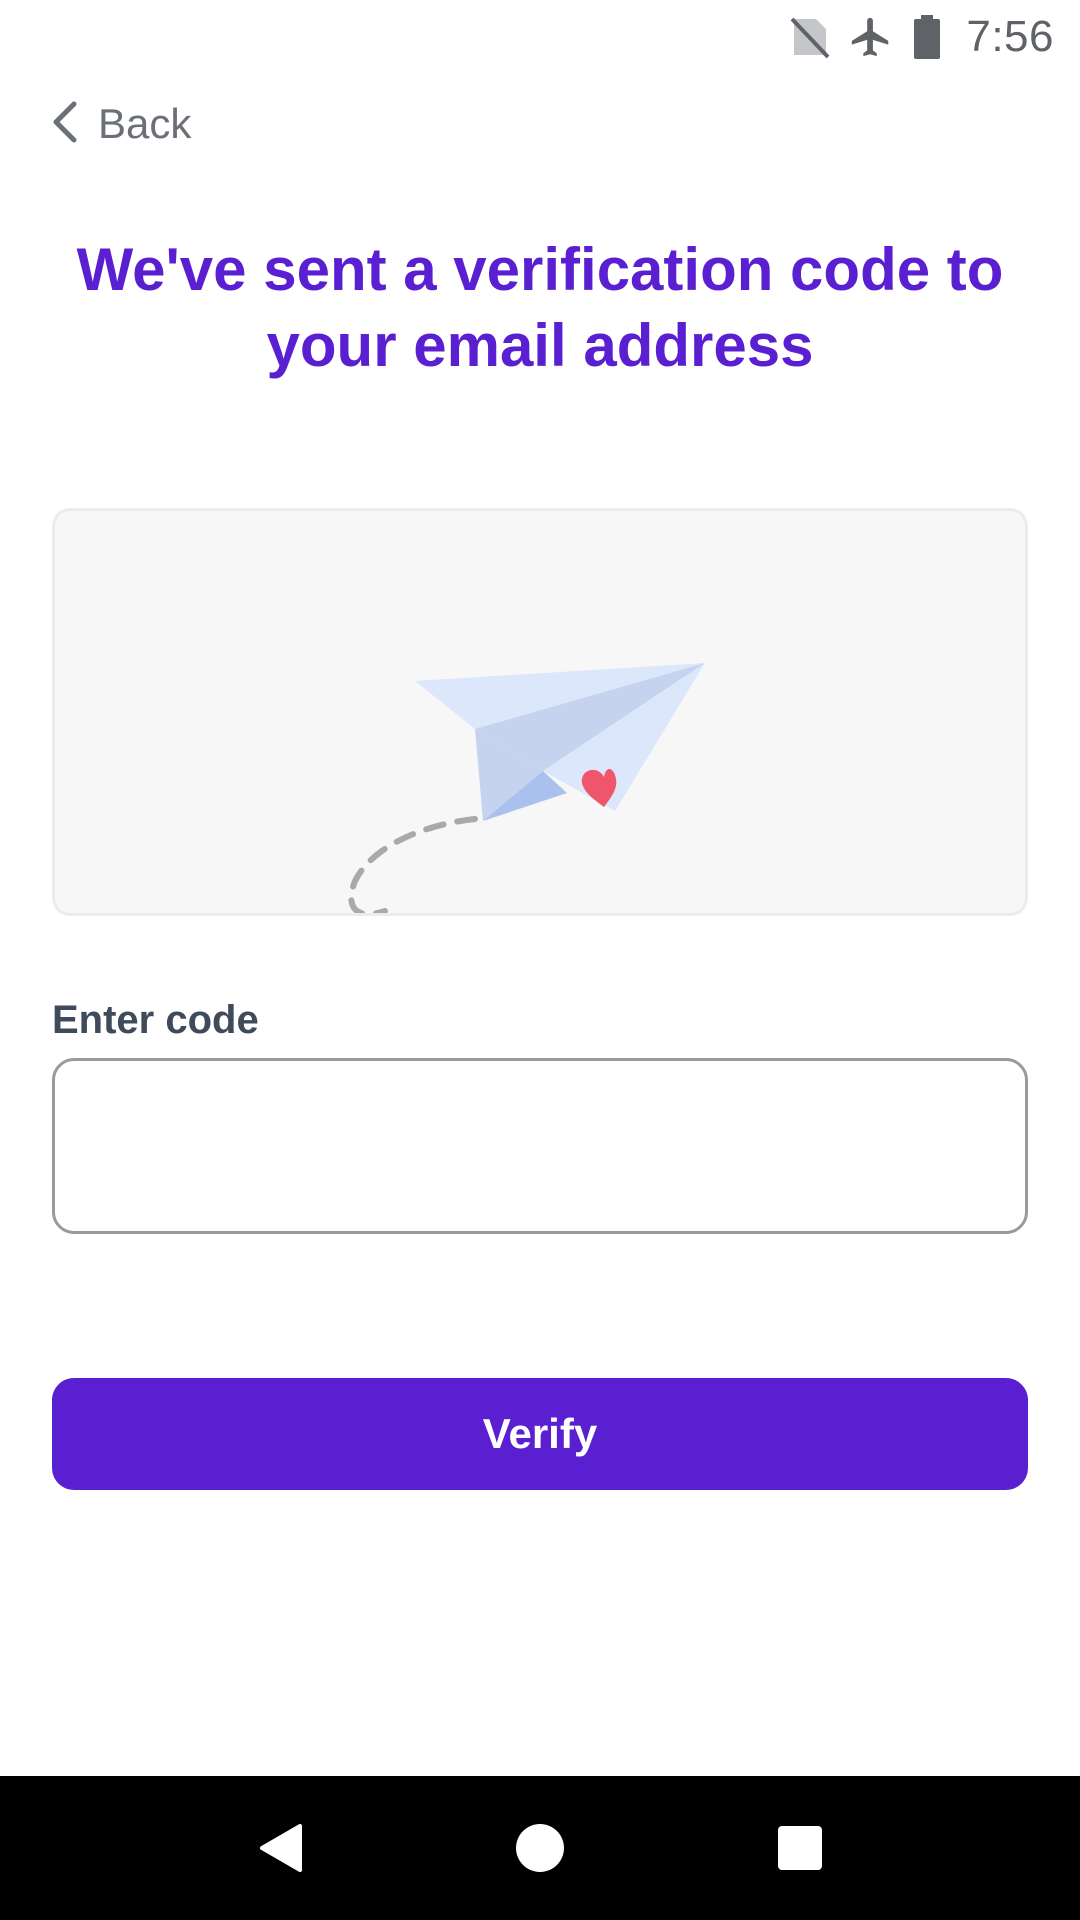 The height and width of the screenshot is (1920, 1080). Describe the element at coordinates (810, 37) in the screenshot. I see `no-sim-icon` at that location.